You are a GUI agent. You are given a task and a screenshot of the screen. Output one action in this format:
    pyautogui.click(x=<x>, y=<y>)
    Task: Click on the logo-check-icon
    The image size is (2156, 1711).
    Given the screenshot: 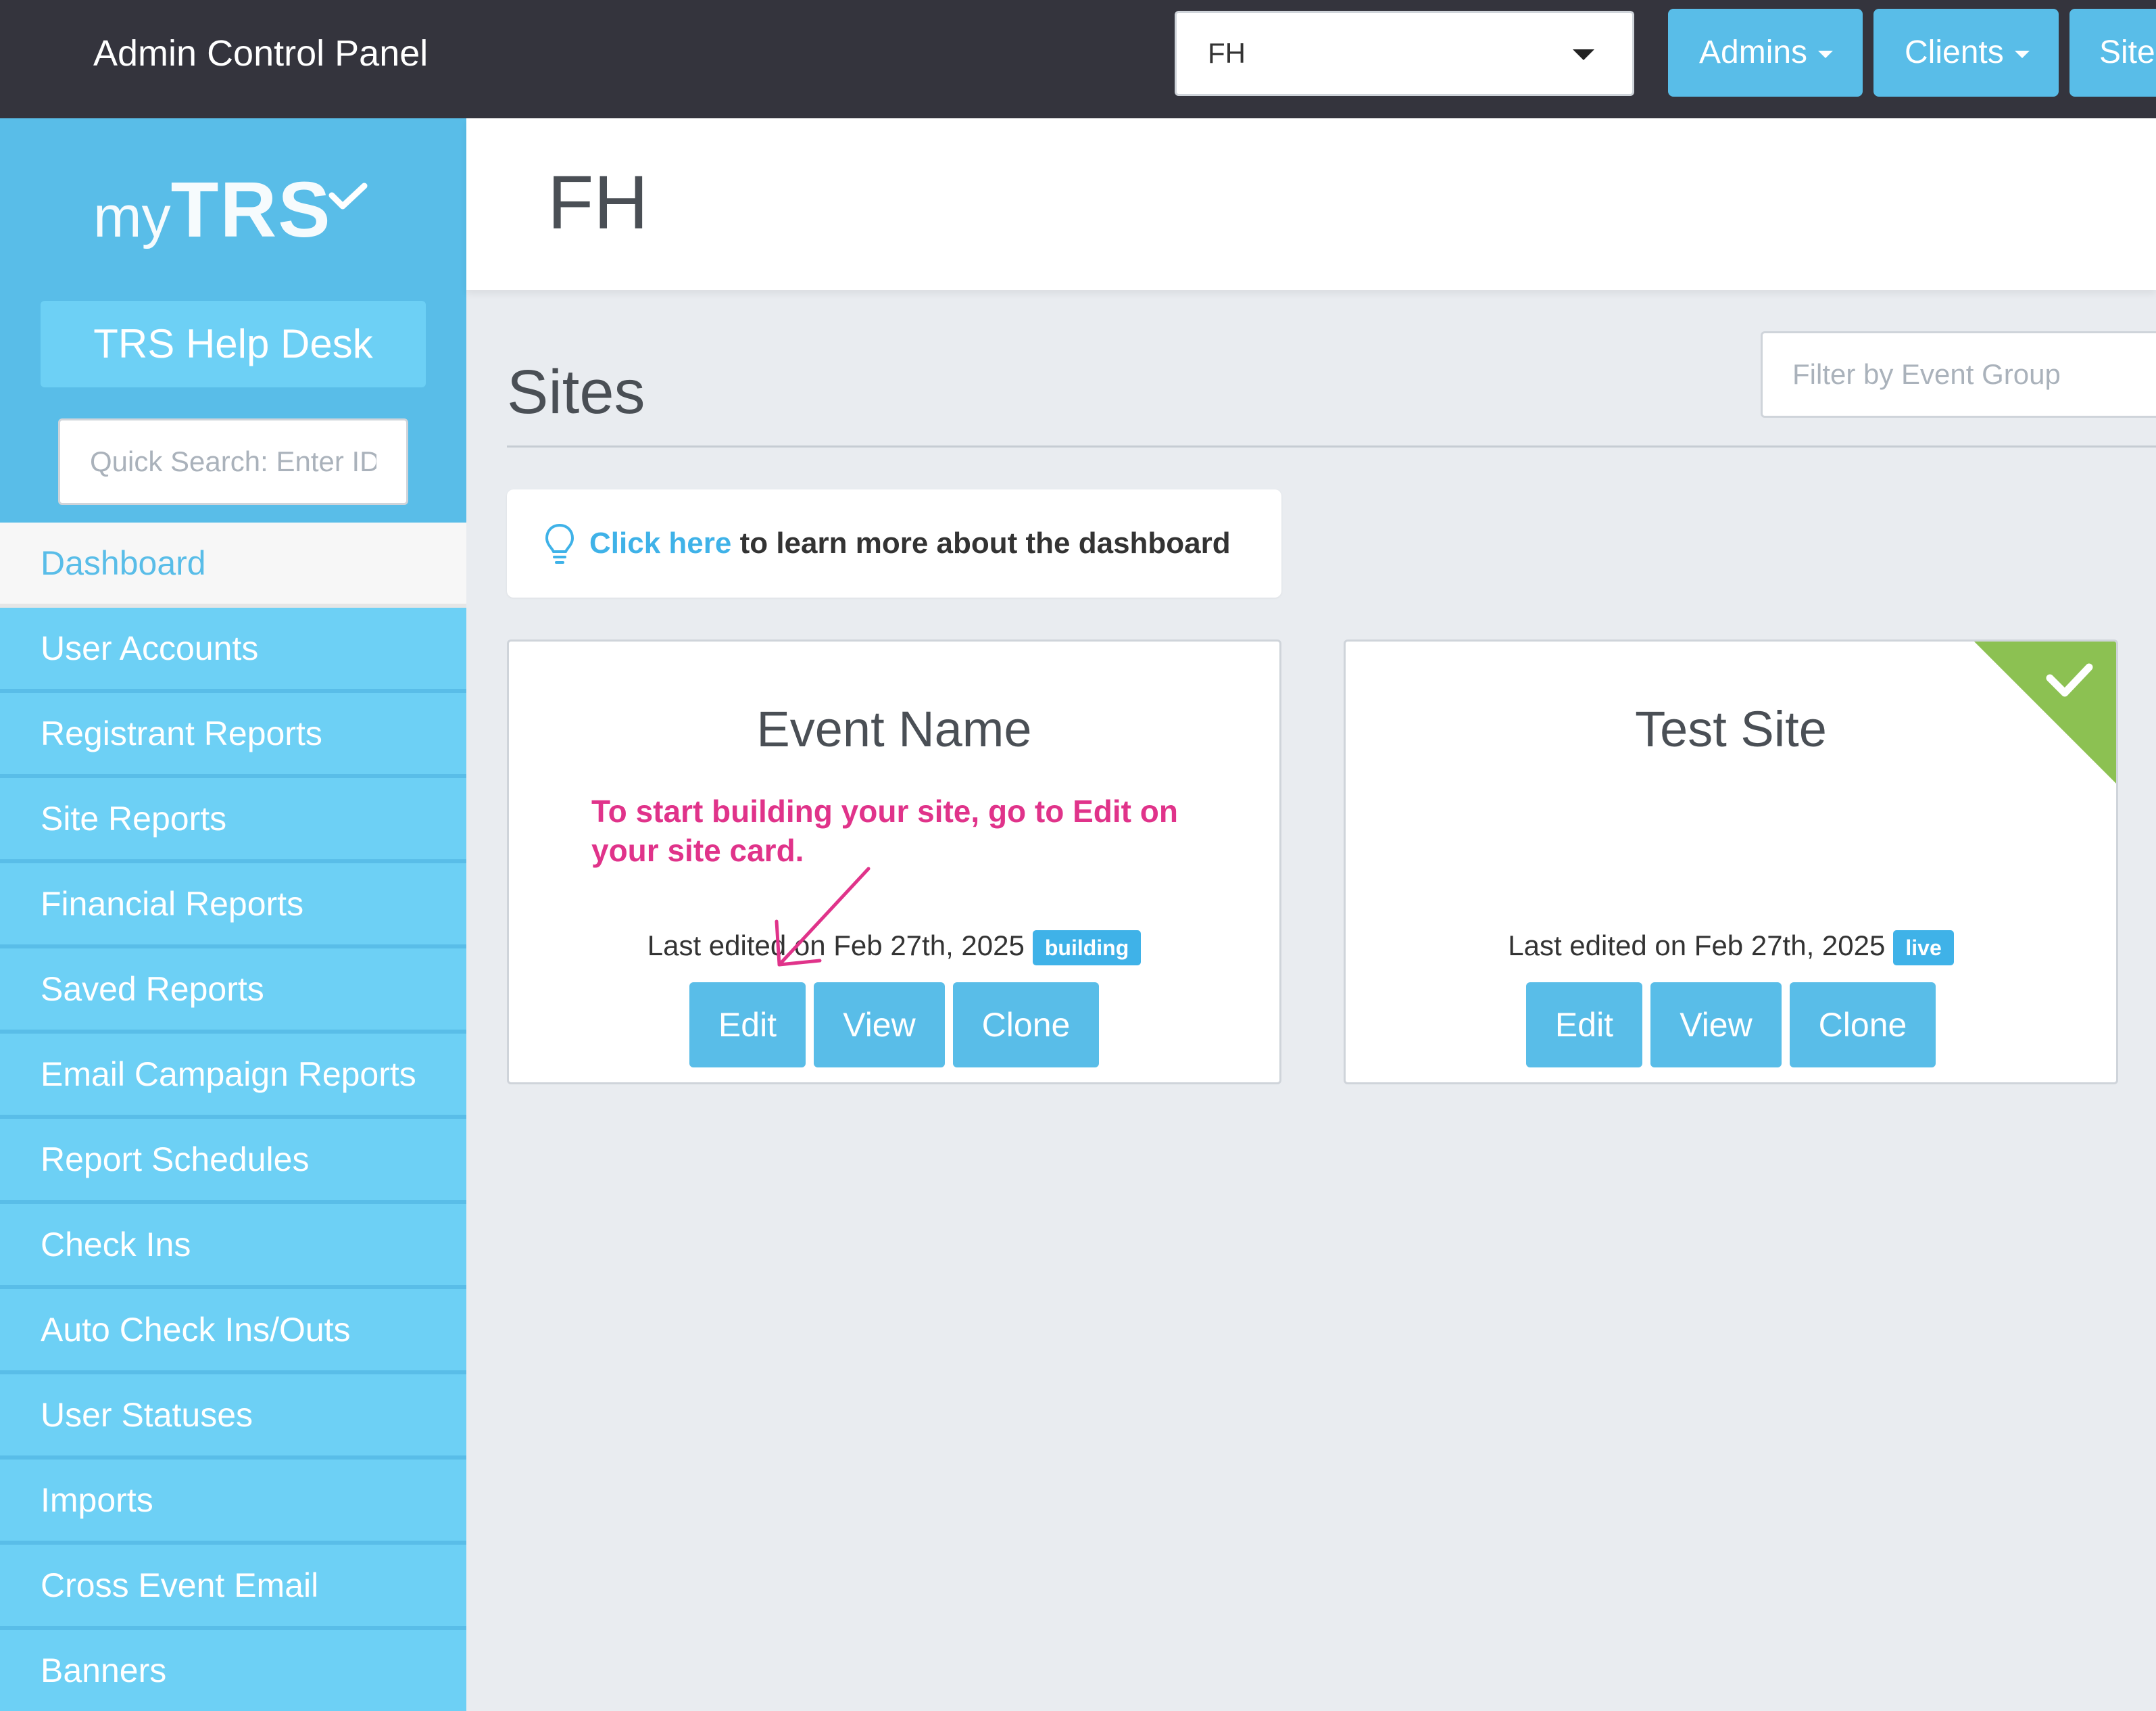 What is the action you would take?
    pyautogui.click(x=348, y=196)
    